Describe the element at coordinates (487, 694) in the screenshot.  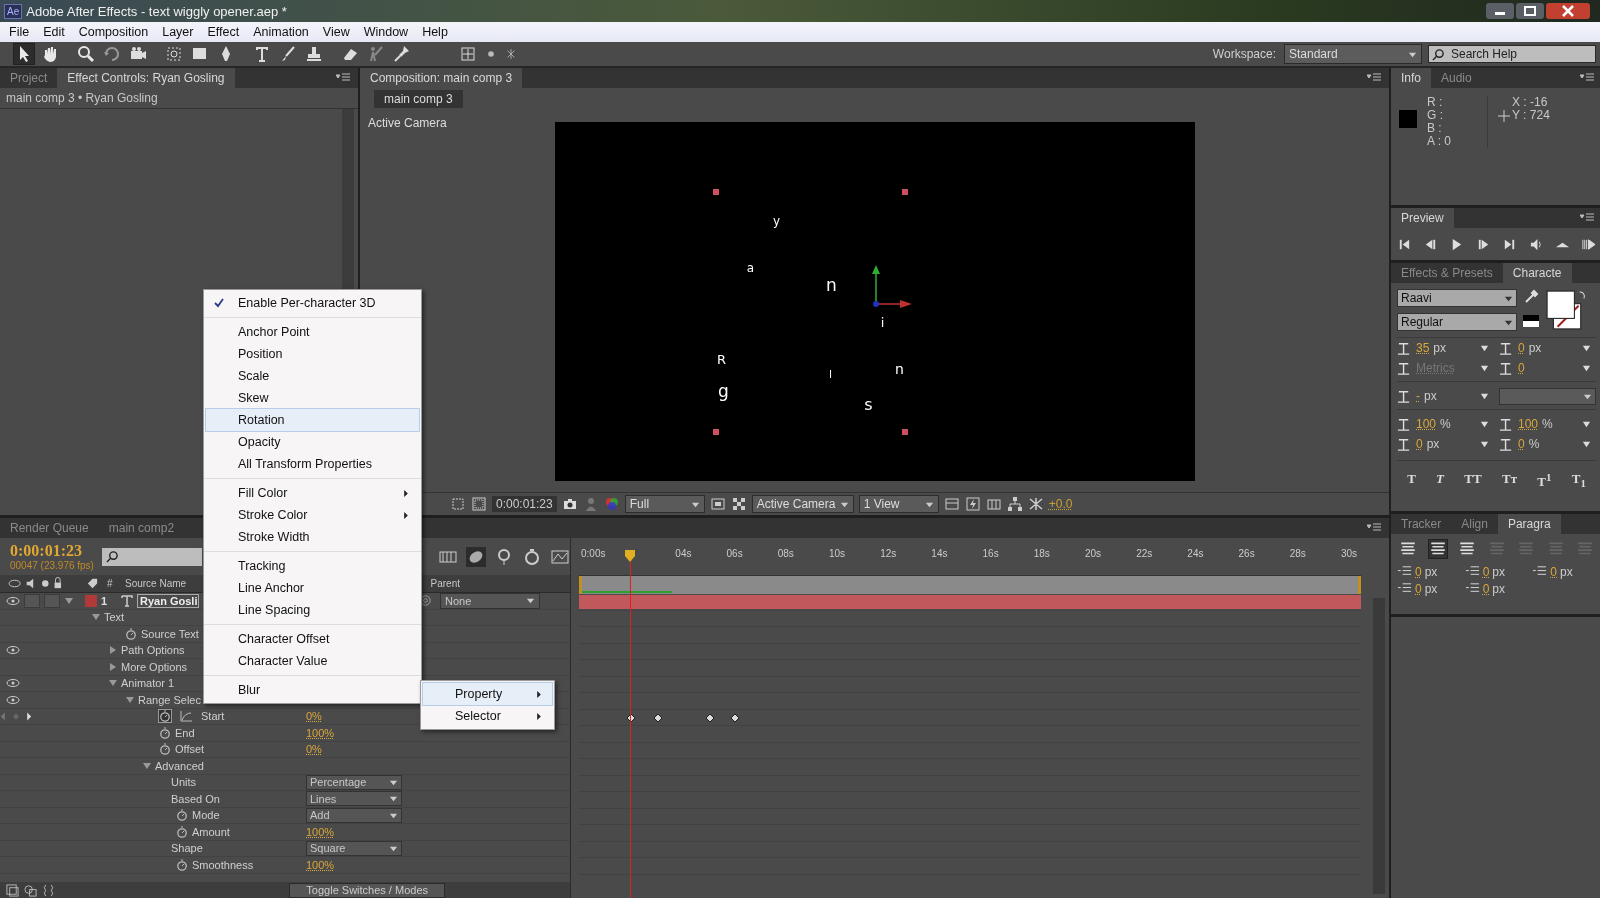
I see `menu-item: Property` at that location.